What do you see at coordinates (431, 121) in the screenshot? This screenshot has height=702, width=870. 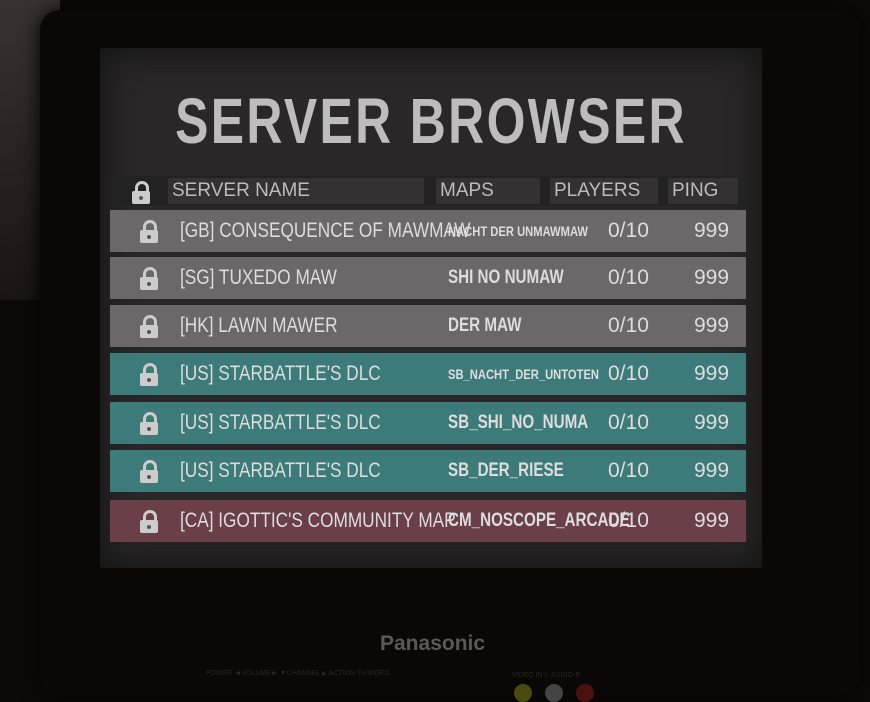 I see `page-title: SERVER BROWSER` at bounding box center [431, 121].